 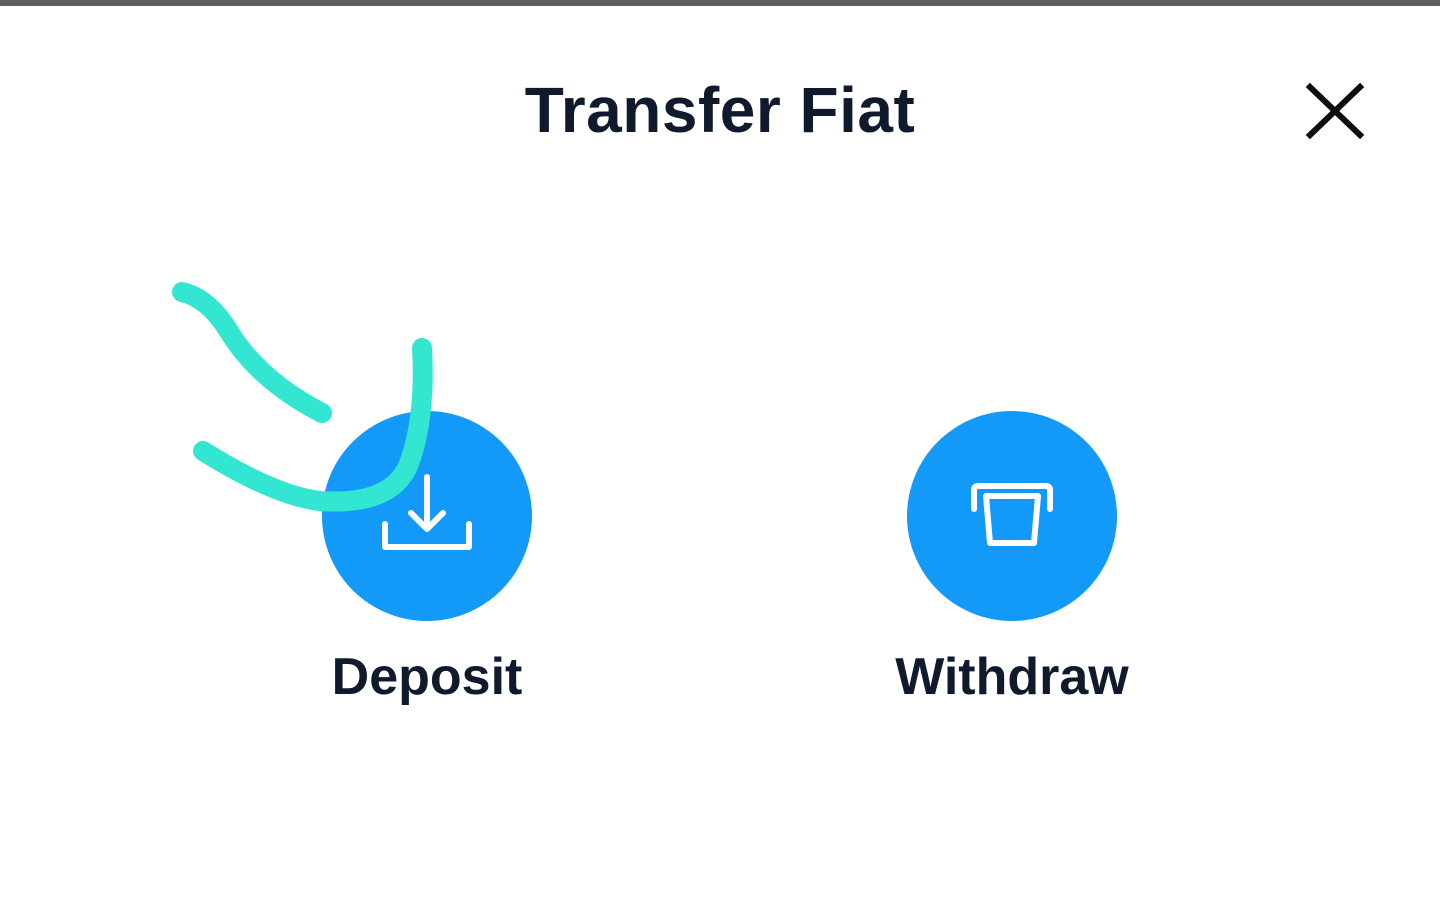 I want to click on withdraw-icon-circle, so click(x=1012, y=516).